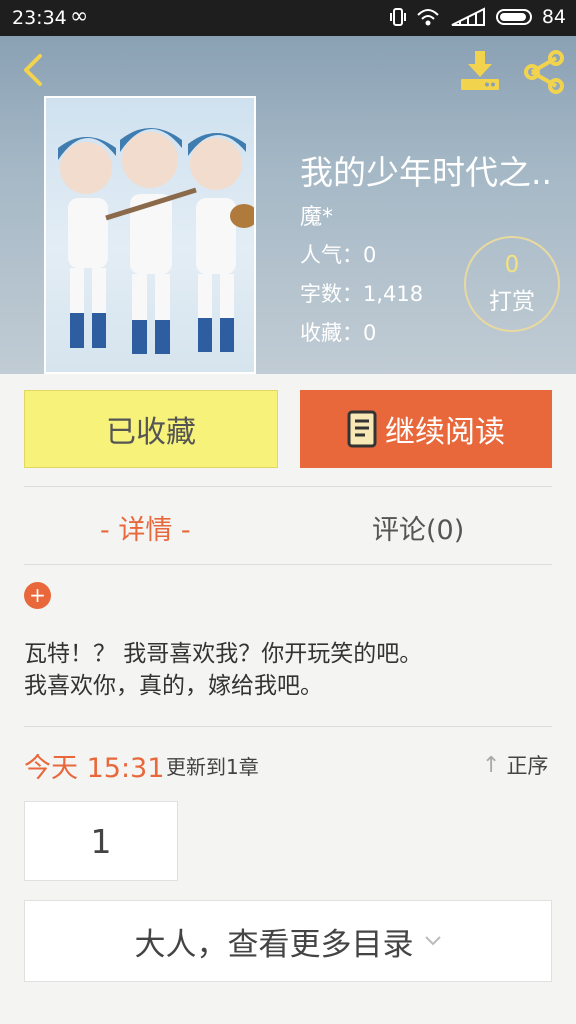  What do you see at coordinates (393, 294) in the screenshot?
I see `stat-word-count-value: 1,418` at bounding box center [393, 294].